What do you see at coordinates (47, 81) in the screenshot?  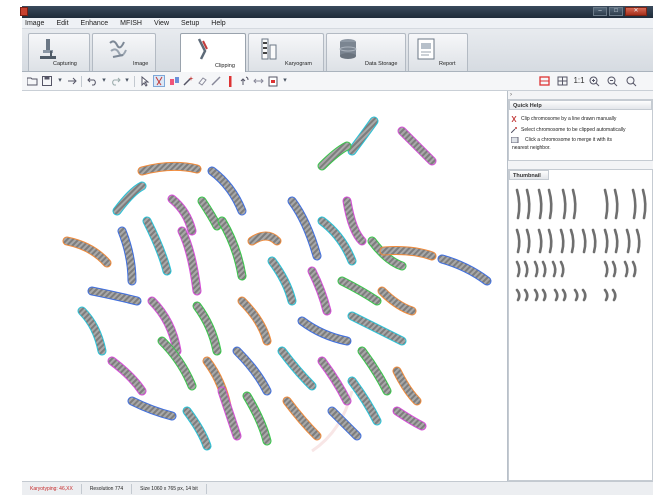 I see `save-icon` at bounding box center [47, 81].